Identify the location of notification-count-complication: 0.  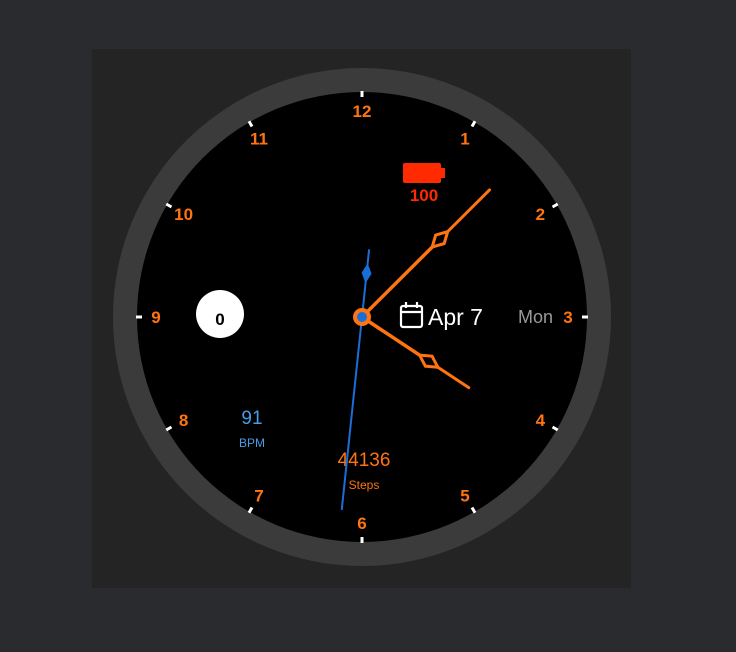
(220, 314).